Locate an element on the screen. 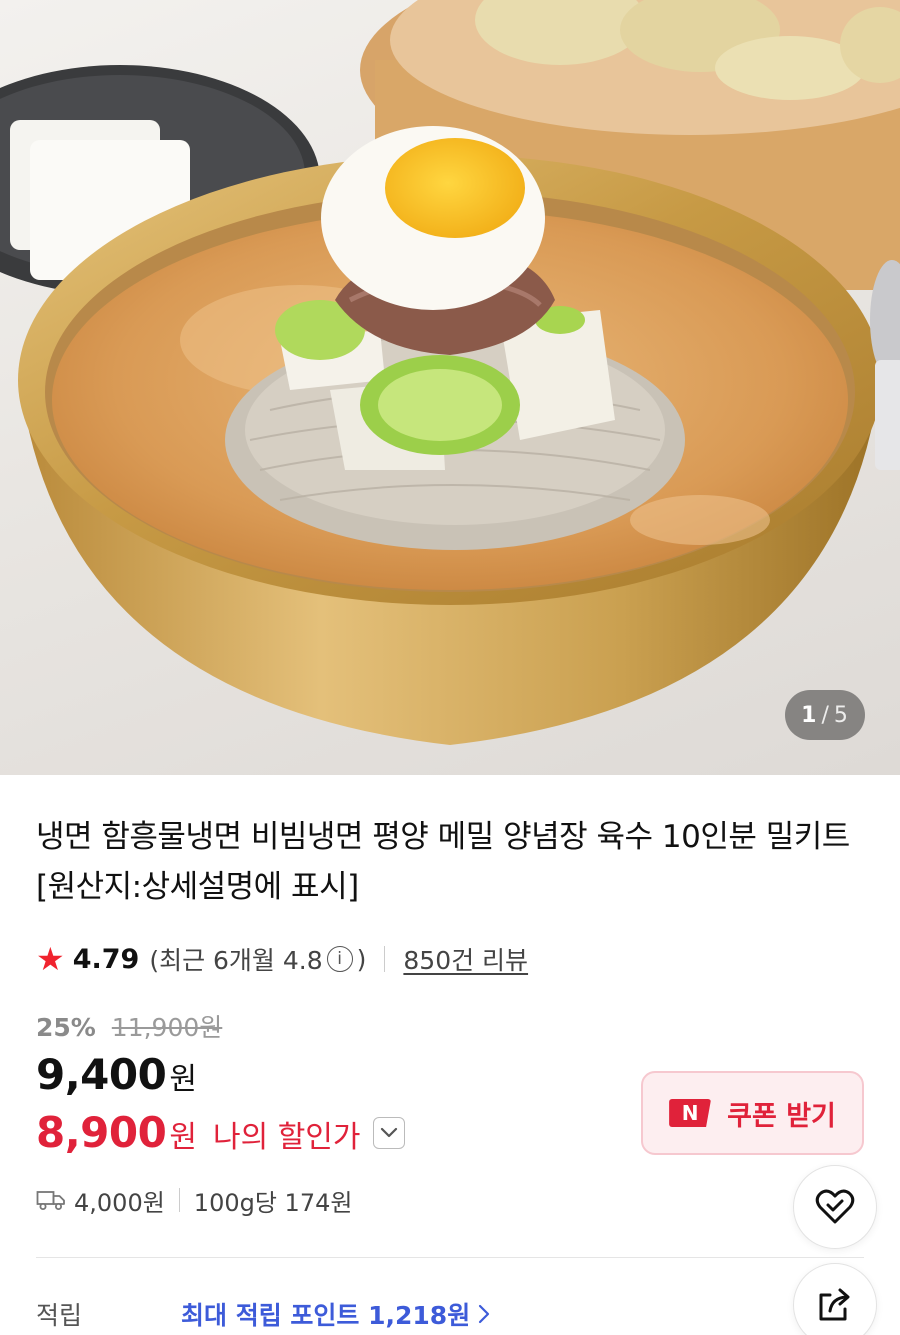 The height and width of the screenshot is (1335, 900). wishlist-button is located at coordinates (835, 1207).